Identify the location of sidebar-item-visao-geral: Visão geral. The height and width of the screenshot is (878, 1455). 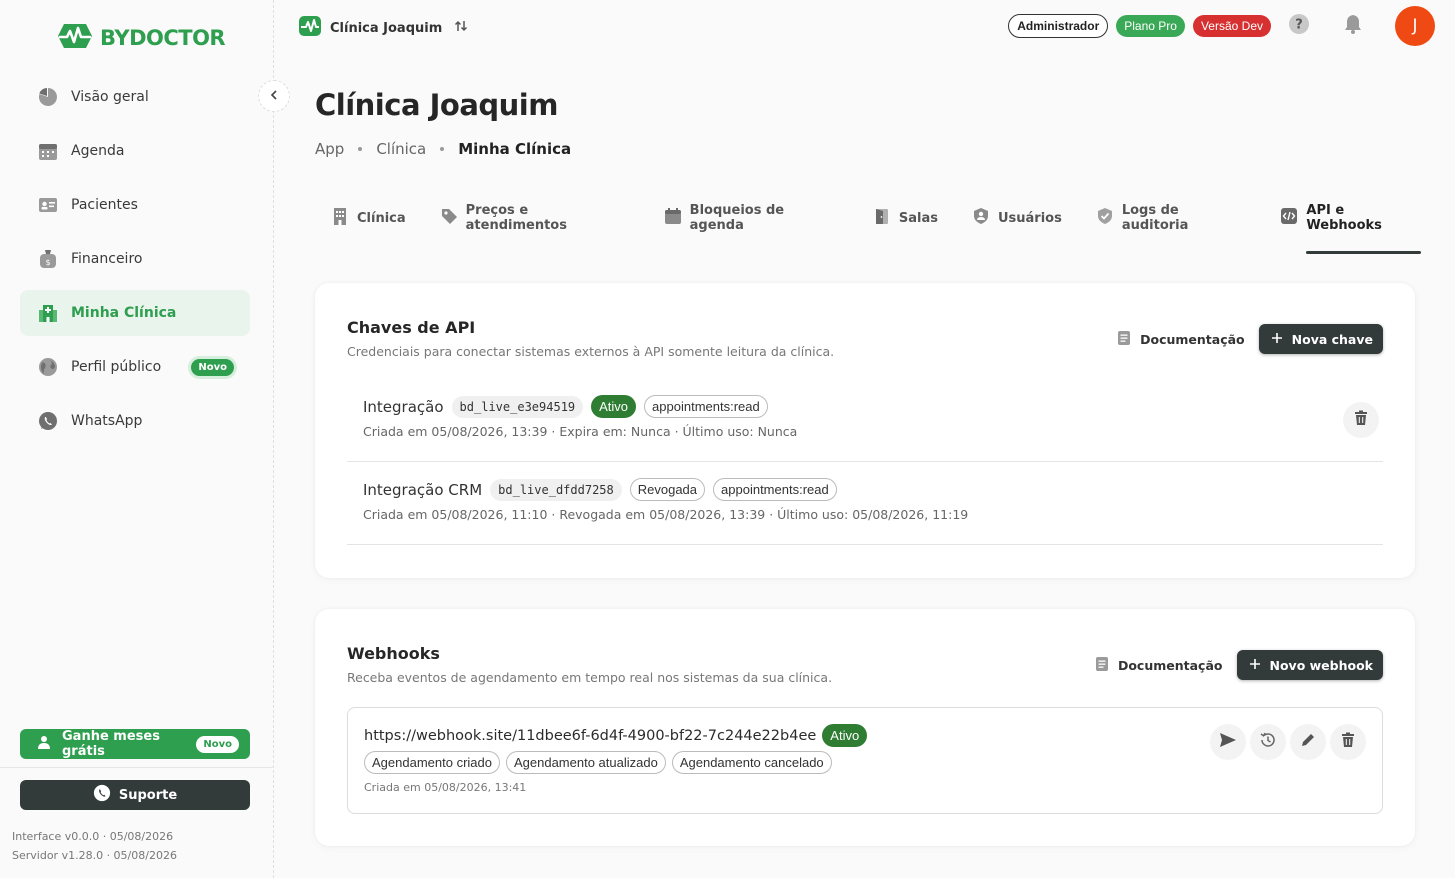
(135, 97).